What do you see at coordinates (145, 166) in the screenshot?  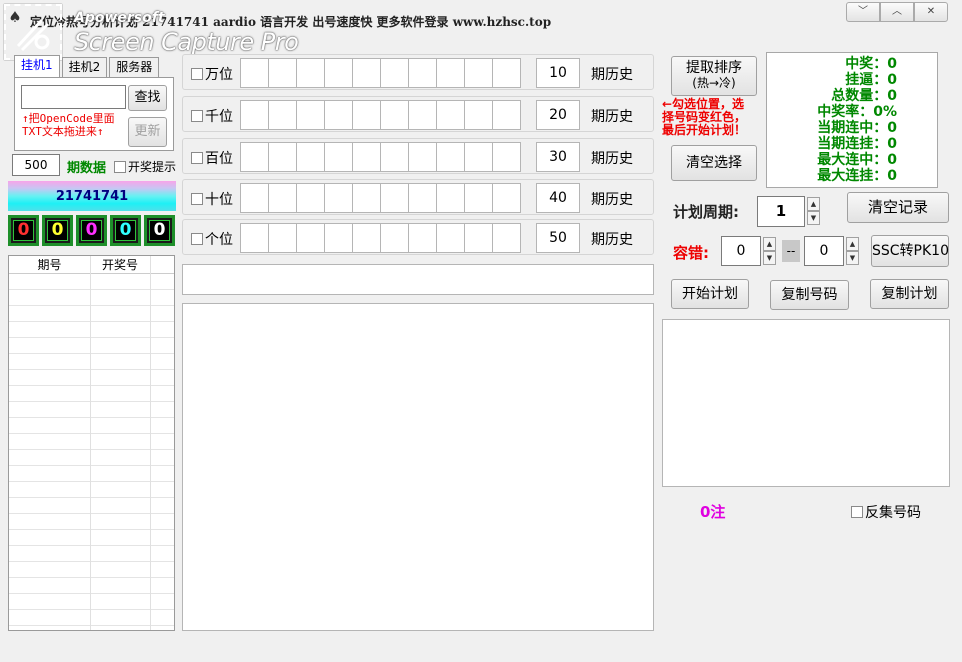 I see `draw-prompt-checkbox: 开奖提示` at bounding box center [145, 166].